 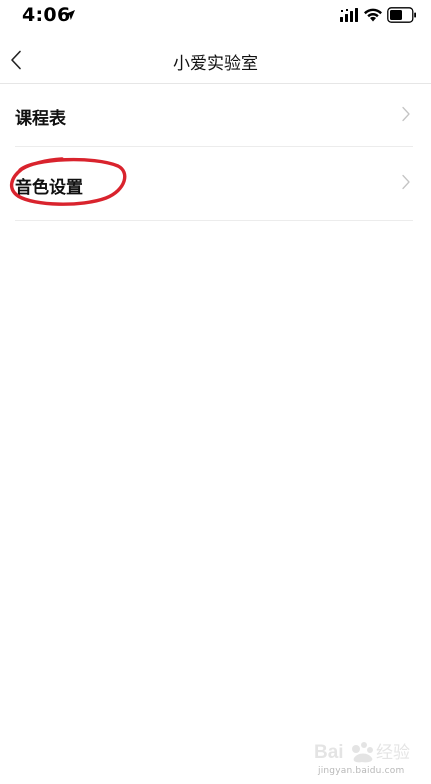 What do you see at coordinates (214, 115) in the screenshot?
I see `list-item-schedule: 课程表` at bounding box center [214, 115].